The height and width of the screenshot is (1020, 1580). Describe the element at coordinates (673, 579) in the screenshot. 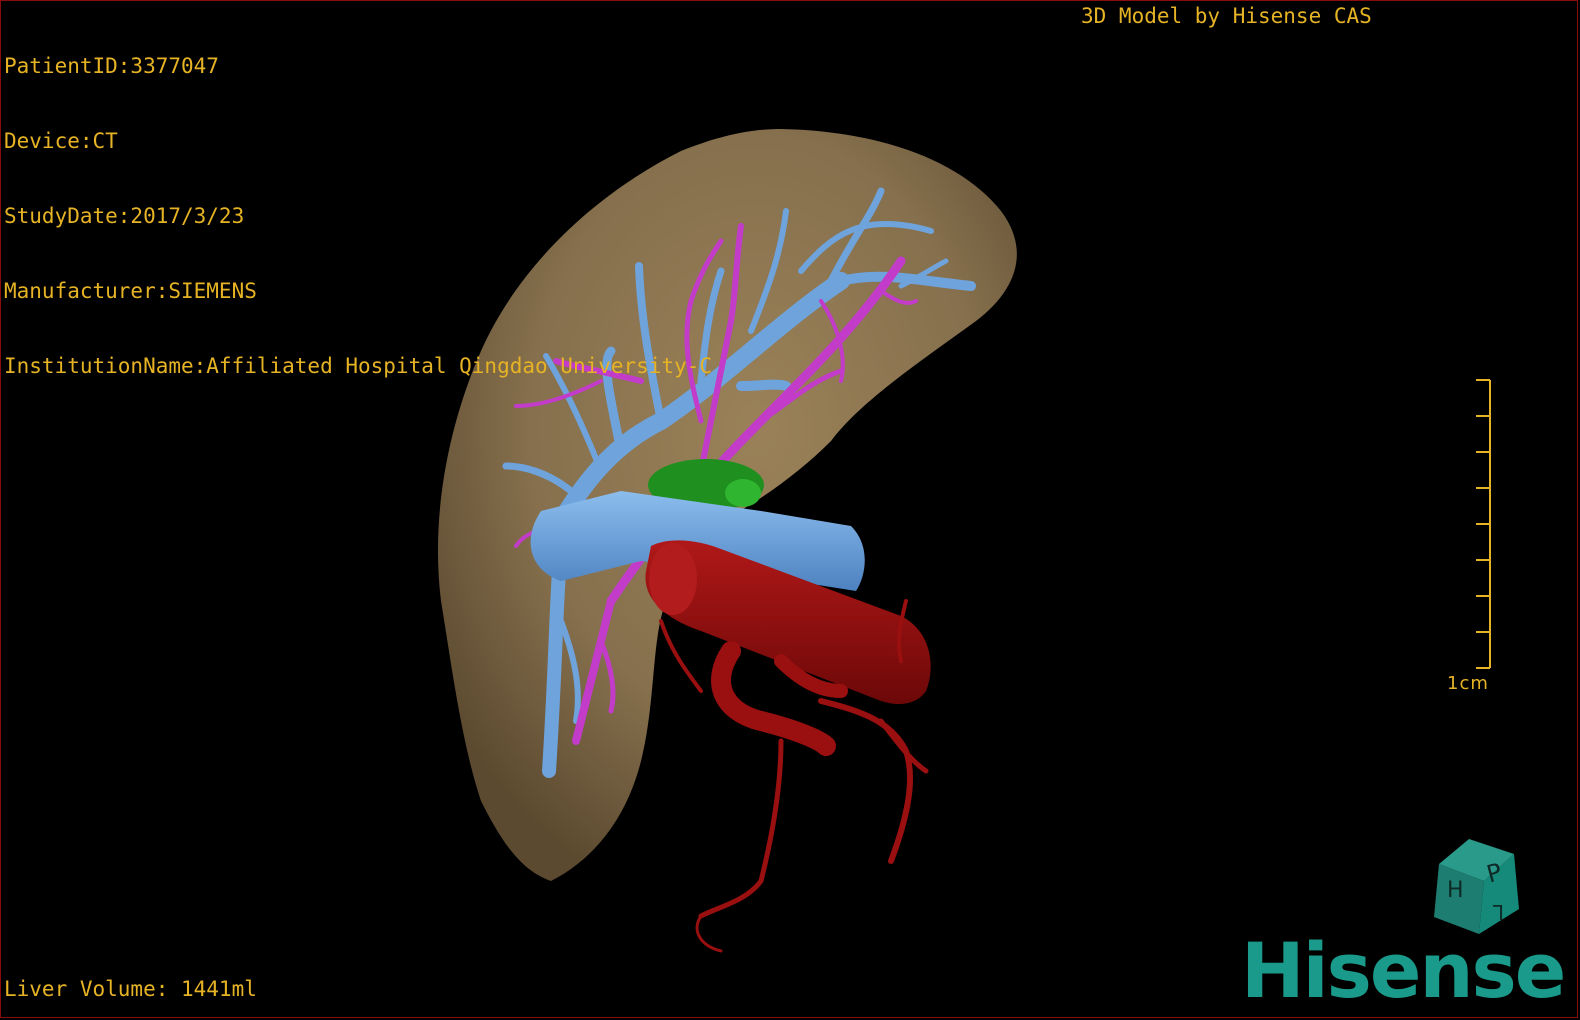

I see `aorta-opening` at that location.